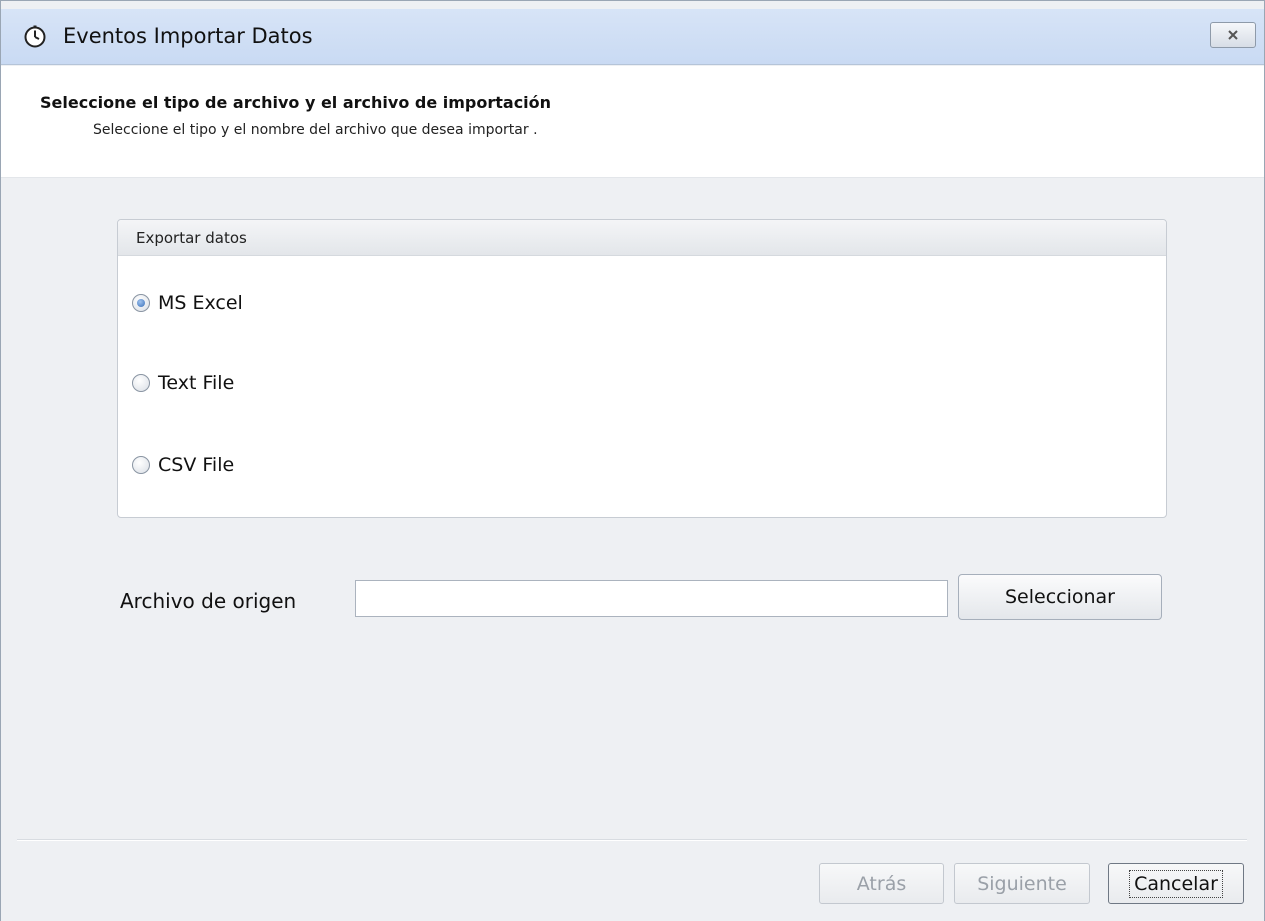 Image resolution: width=1265 pixels, height=921 pixels. What do you see at coordinates (1060, 597) in the screenshot?
I see `select-button: Seleccionar` at bounding box center [1060, 597].